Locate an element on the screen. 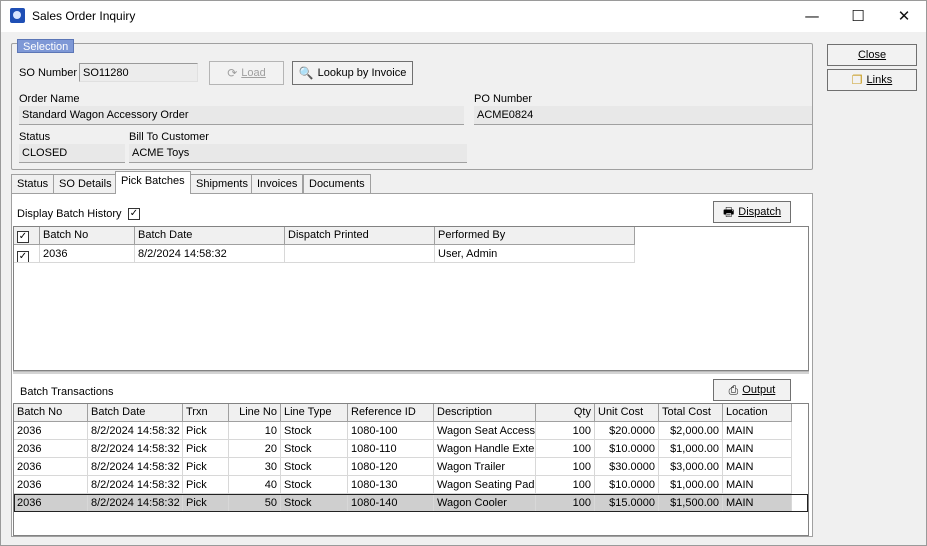 This screenshot has height=546, width=927. trx-line-no: 10 is located at coordinates (255, 431).